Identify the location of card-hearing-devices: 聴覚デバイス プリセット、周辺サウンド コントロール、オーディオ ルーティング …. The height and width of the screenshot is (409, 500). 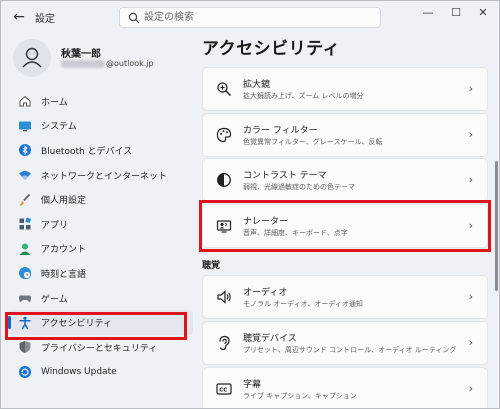
(345, 343).